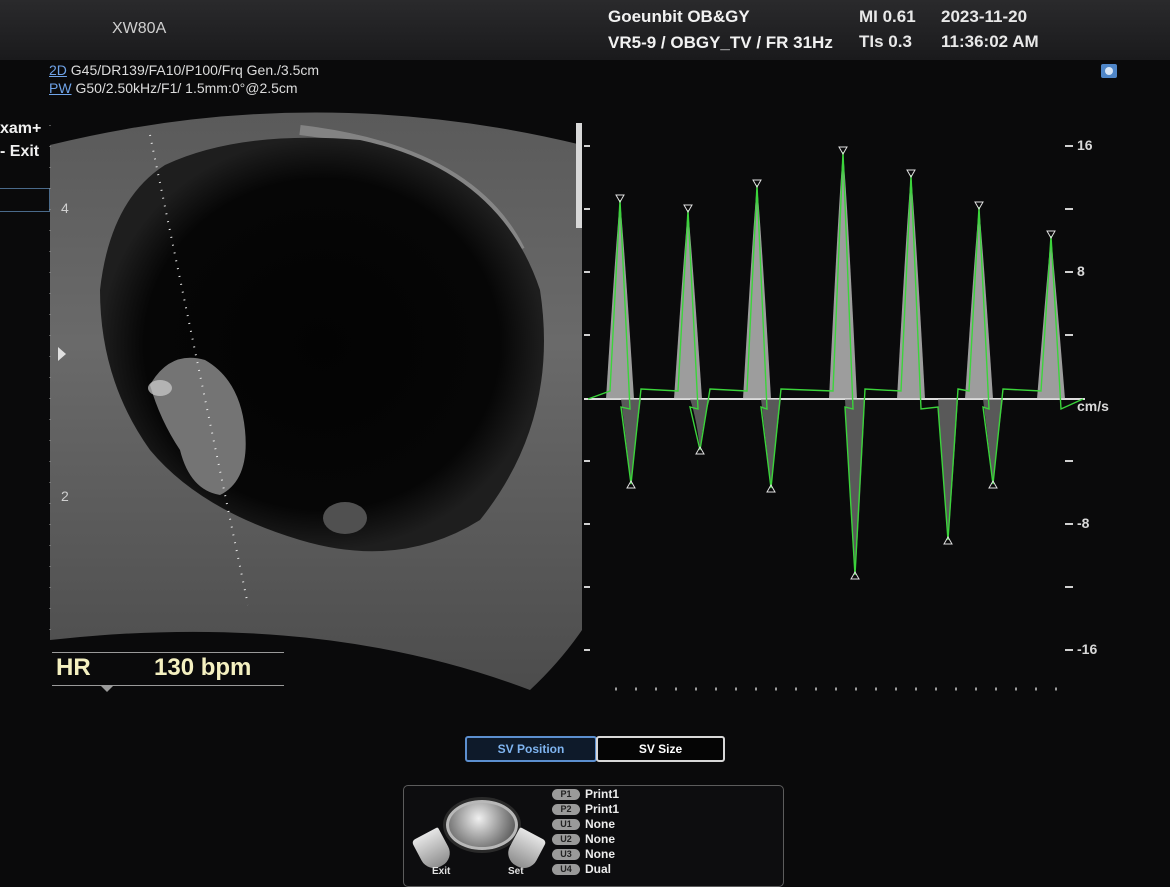 Image resolution: width=1170 pixels, height=887 pixels. I want to click on fetal-bright-spot, so click(160, 388).